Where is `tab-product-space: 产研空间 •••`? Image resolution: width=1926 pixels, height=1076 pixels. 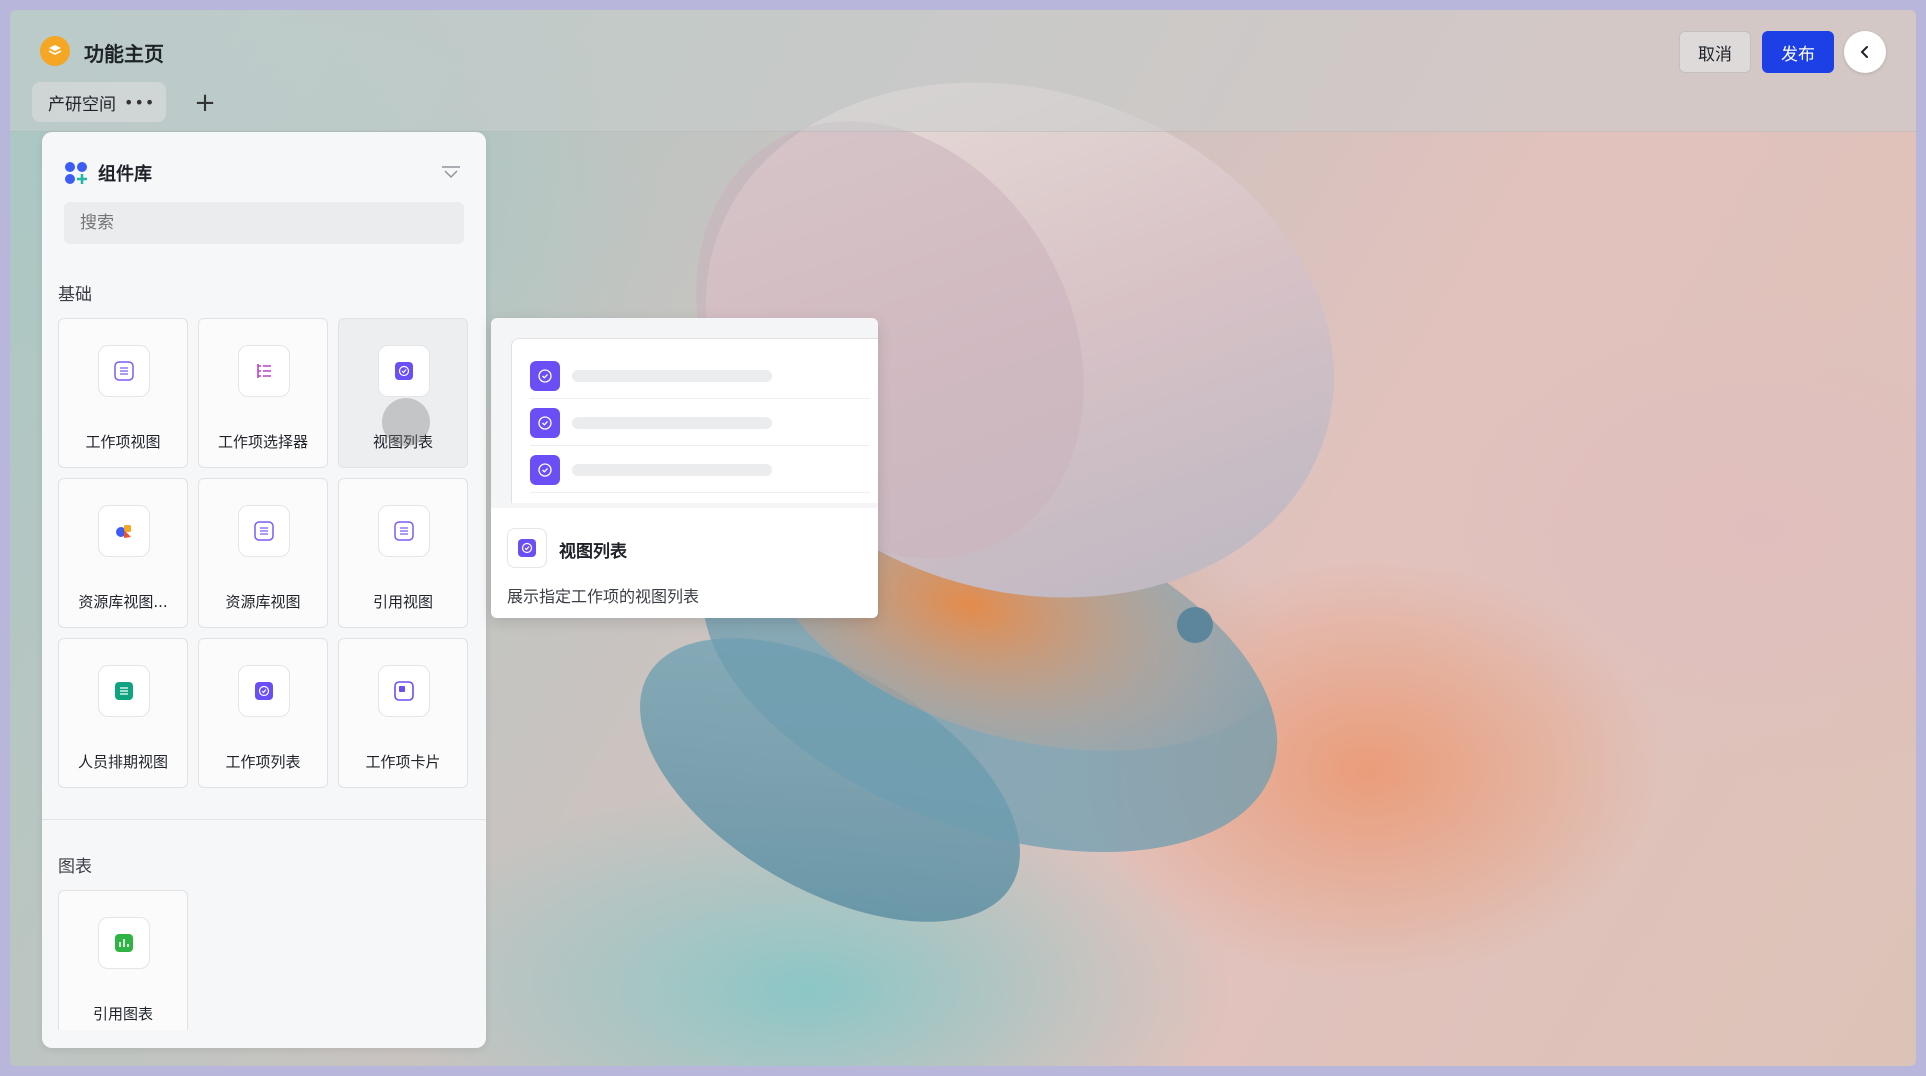
tab-product-space: 产研空间 ••• is located at coordinates (99, 102).